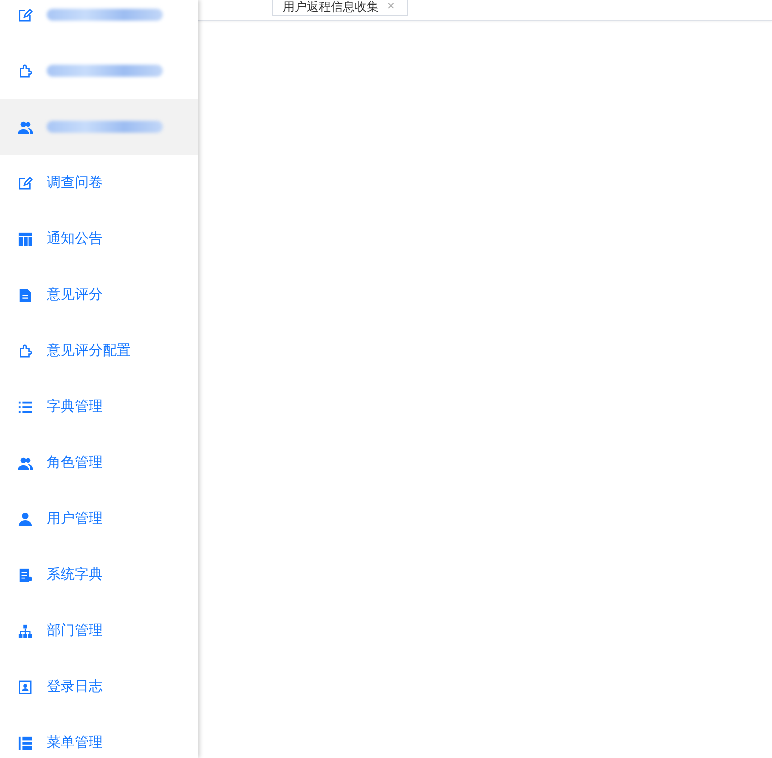  Describe the element at coordinates (340, 8) in the screenshot. I see `page-tab: 用户返程信息收集 ×` at that location.